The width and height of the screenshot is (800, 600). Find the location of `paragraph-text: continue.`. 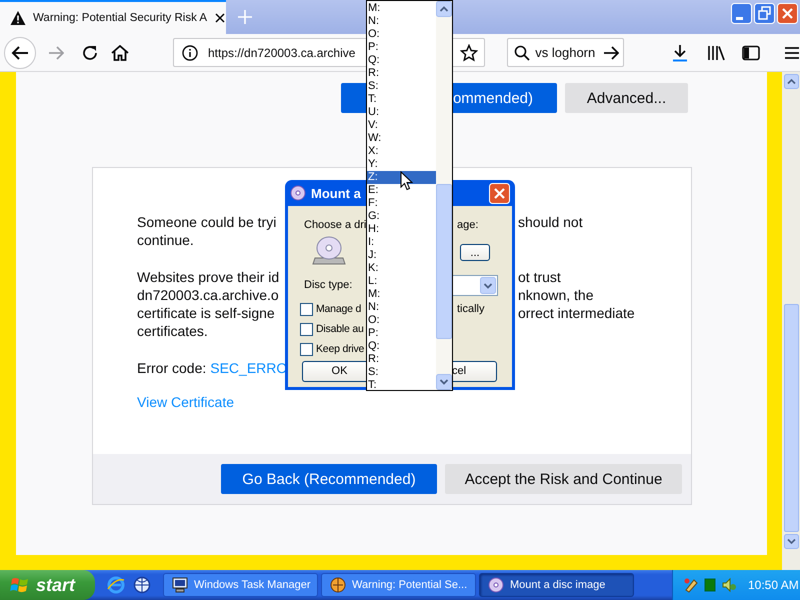

paragraph-text: continue. is located at coordinates (166, 240).